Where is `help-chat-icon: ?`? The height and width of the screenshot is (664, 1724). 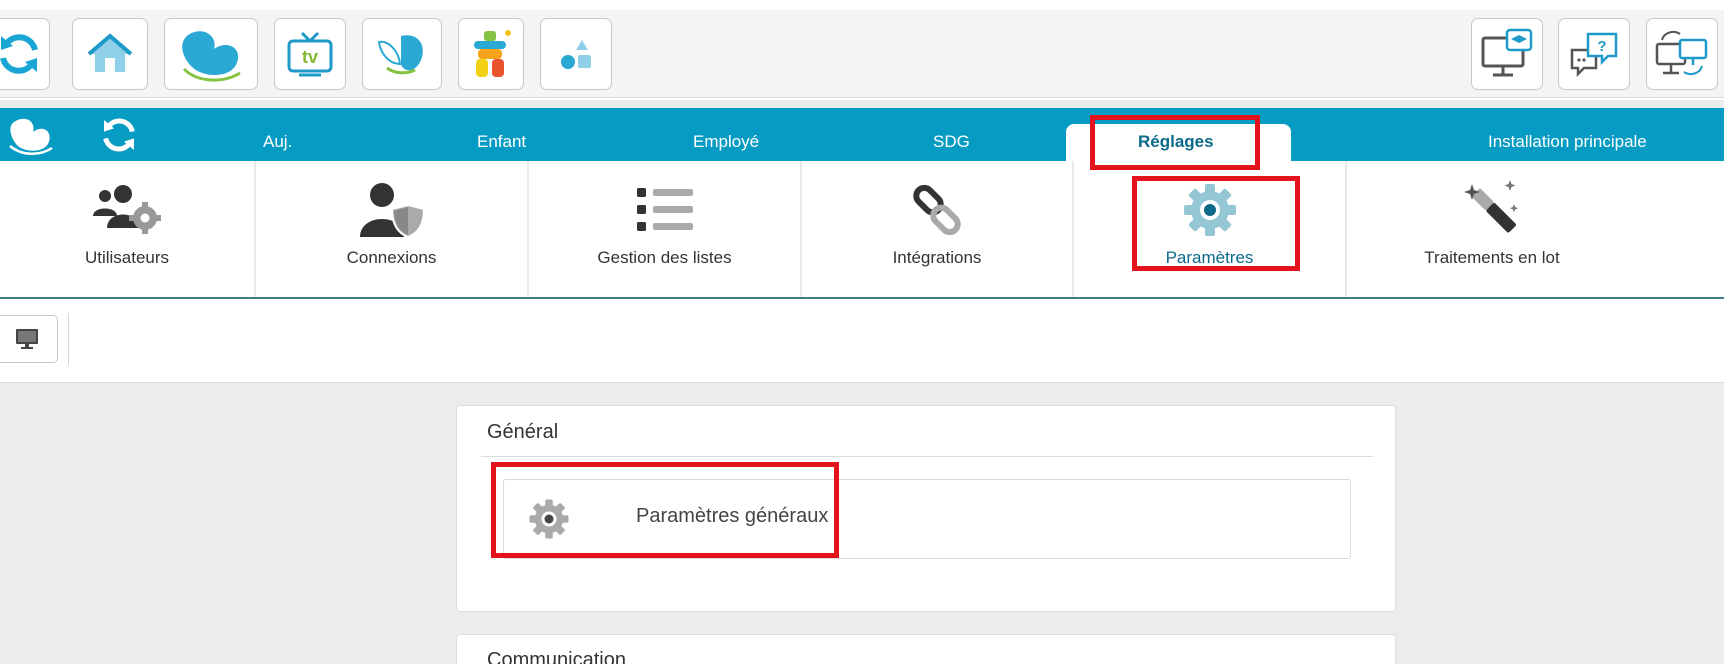
help-chat-icon: ? is located at coordinates (1594, 55).